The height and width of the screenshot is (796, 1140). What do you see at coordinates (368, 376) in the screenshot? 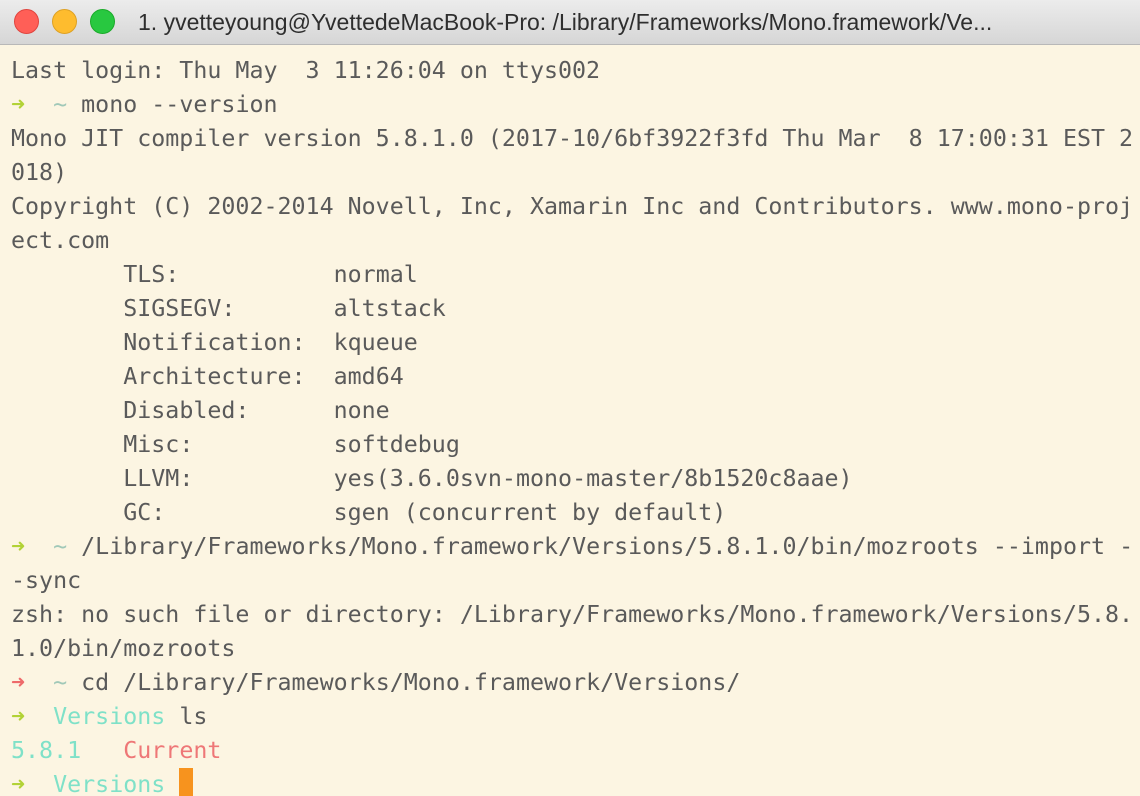
I see `feature-value: amd64` at bounding box center [368, 376].